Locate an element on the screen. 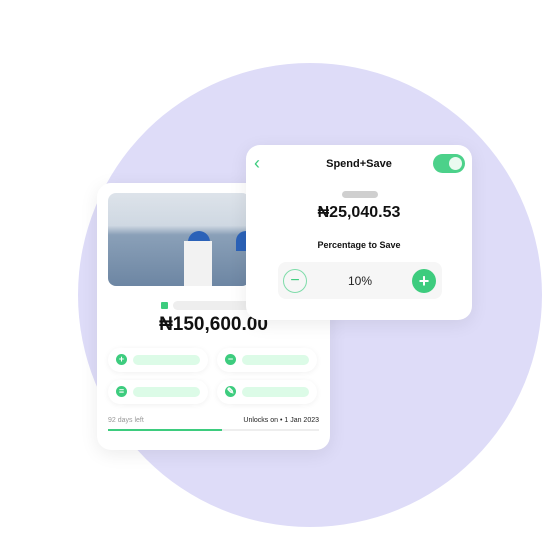 The image size is (560, 560). unlock-date: Unlocks on • 1 Jan 2023 is located at coordinates (281, 420).